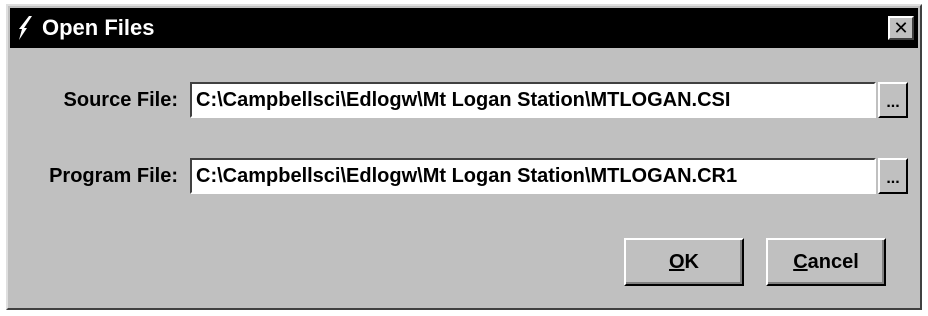 The height and width of the screenshot is (316, 928). I want to click on lightning-bolt-icon, so click(25, 28).